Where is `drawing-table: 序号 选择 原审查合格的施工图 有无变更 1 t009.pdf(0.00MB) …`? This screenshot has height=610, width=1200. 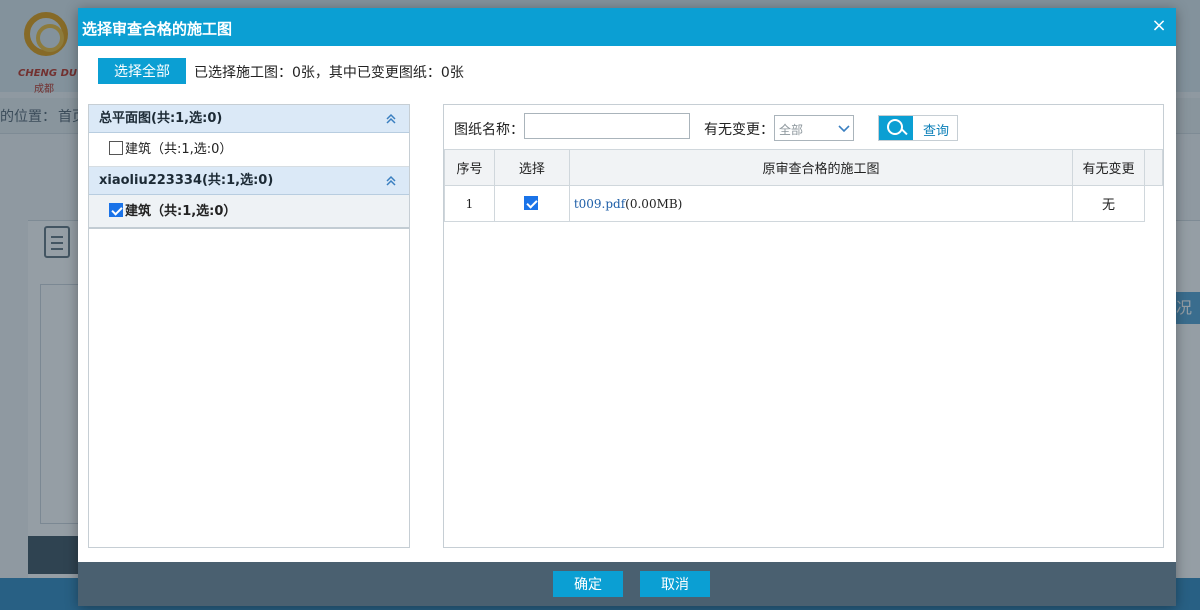
drawing-table: 序号 选择 原审查合格的施工图 有无变更 1 t009.pdf(0.00MB) … is located at coordinates (803, 185).